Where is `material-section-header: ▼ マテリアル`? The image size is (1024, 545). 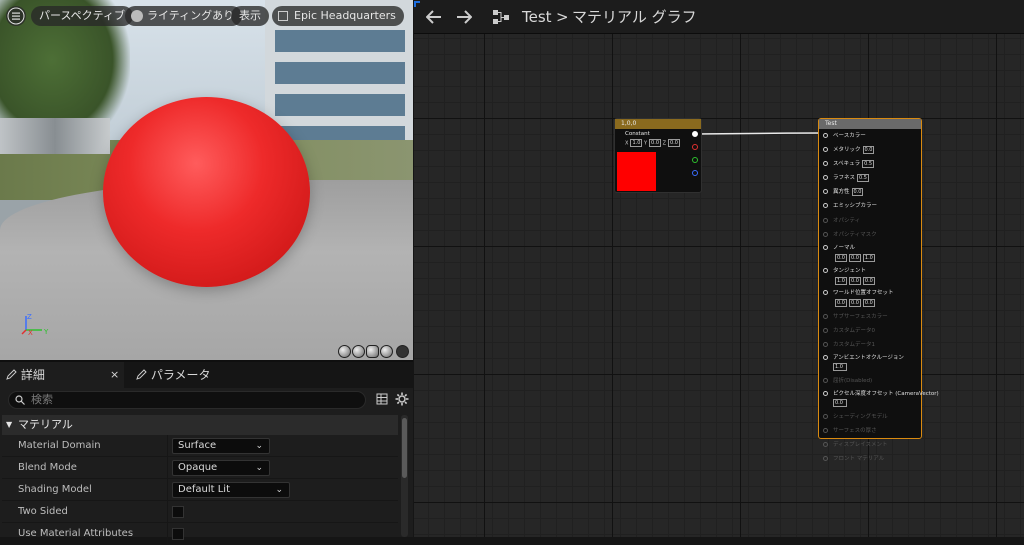
material-section-header: ▼ マテリアル is located at coordinates (200, 425).